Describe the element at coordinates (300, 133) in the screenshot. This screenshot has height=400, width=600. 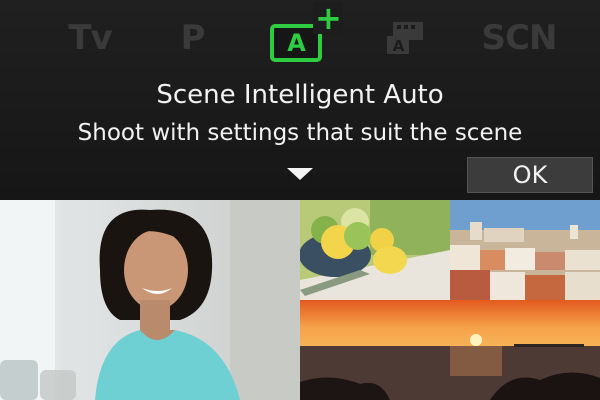
I see `mode-description: Shoot with settings that suit the scene` at that location.